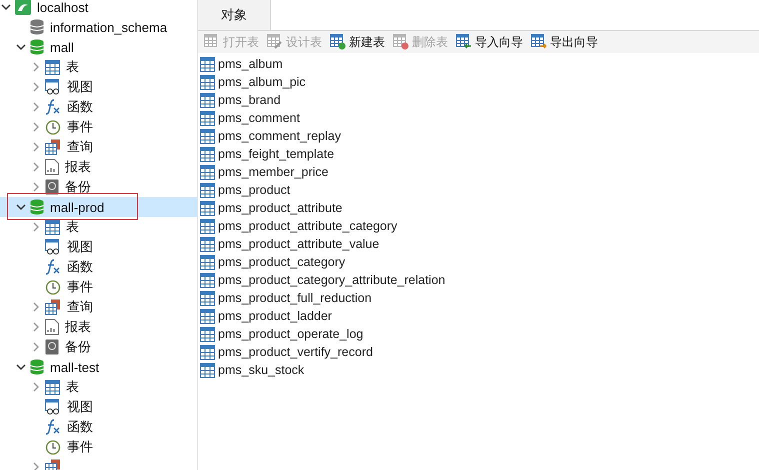 The width and height of the screenshot is (759, 470). Describe the element at coordinates (291, 334) in the screenshot. I see `table-name: pms_product_operate_log` at that location.